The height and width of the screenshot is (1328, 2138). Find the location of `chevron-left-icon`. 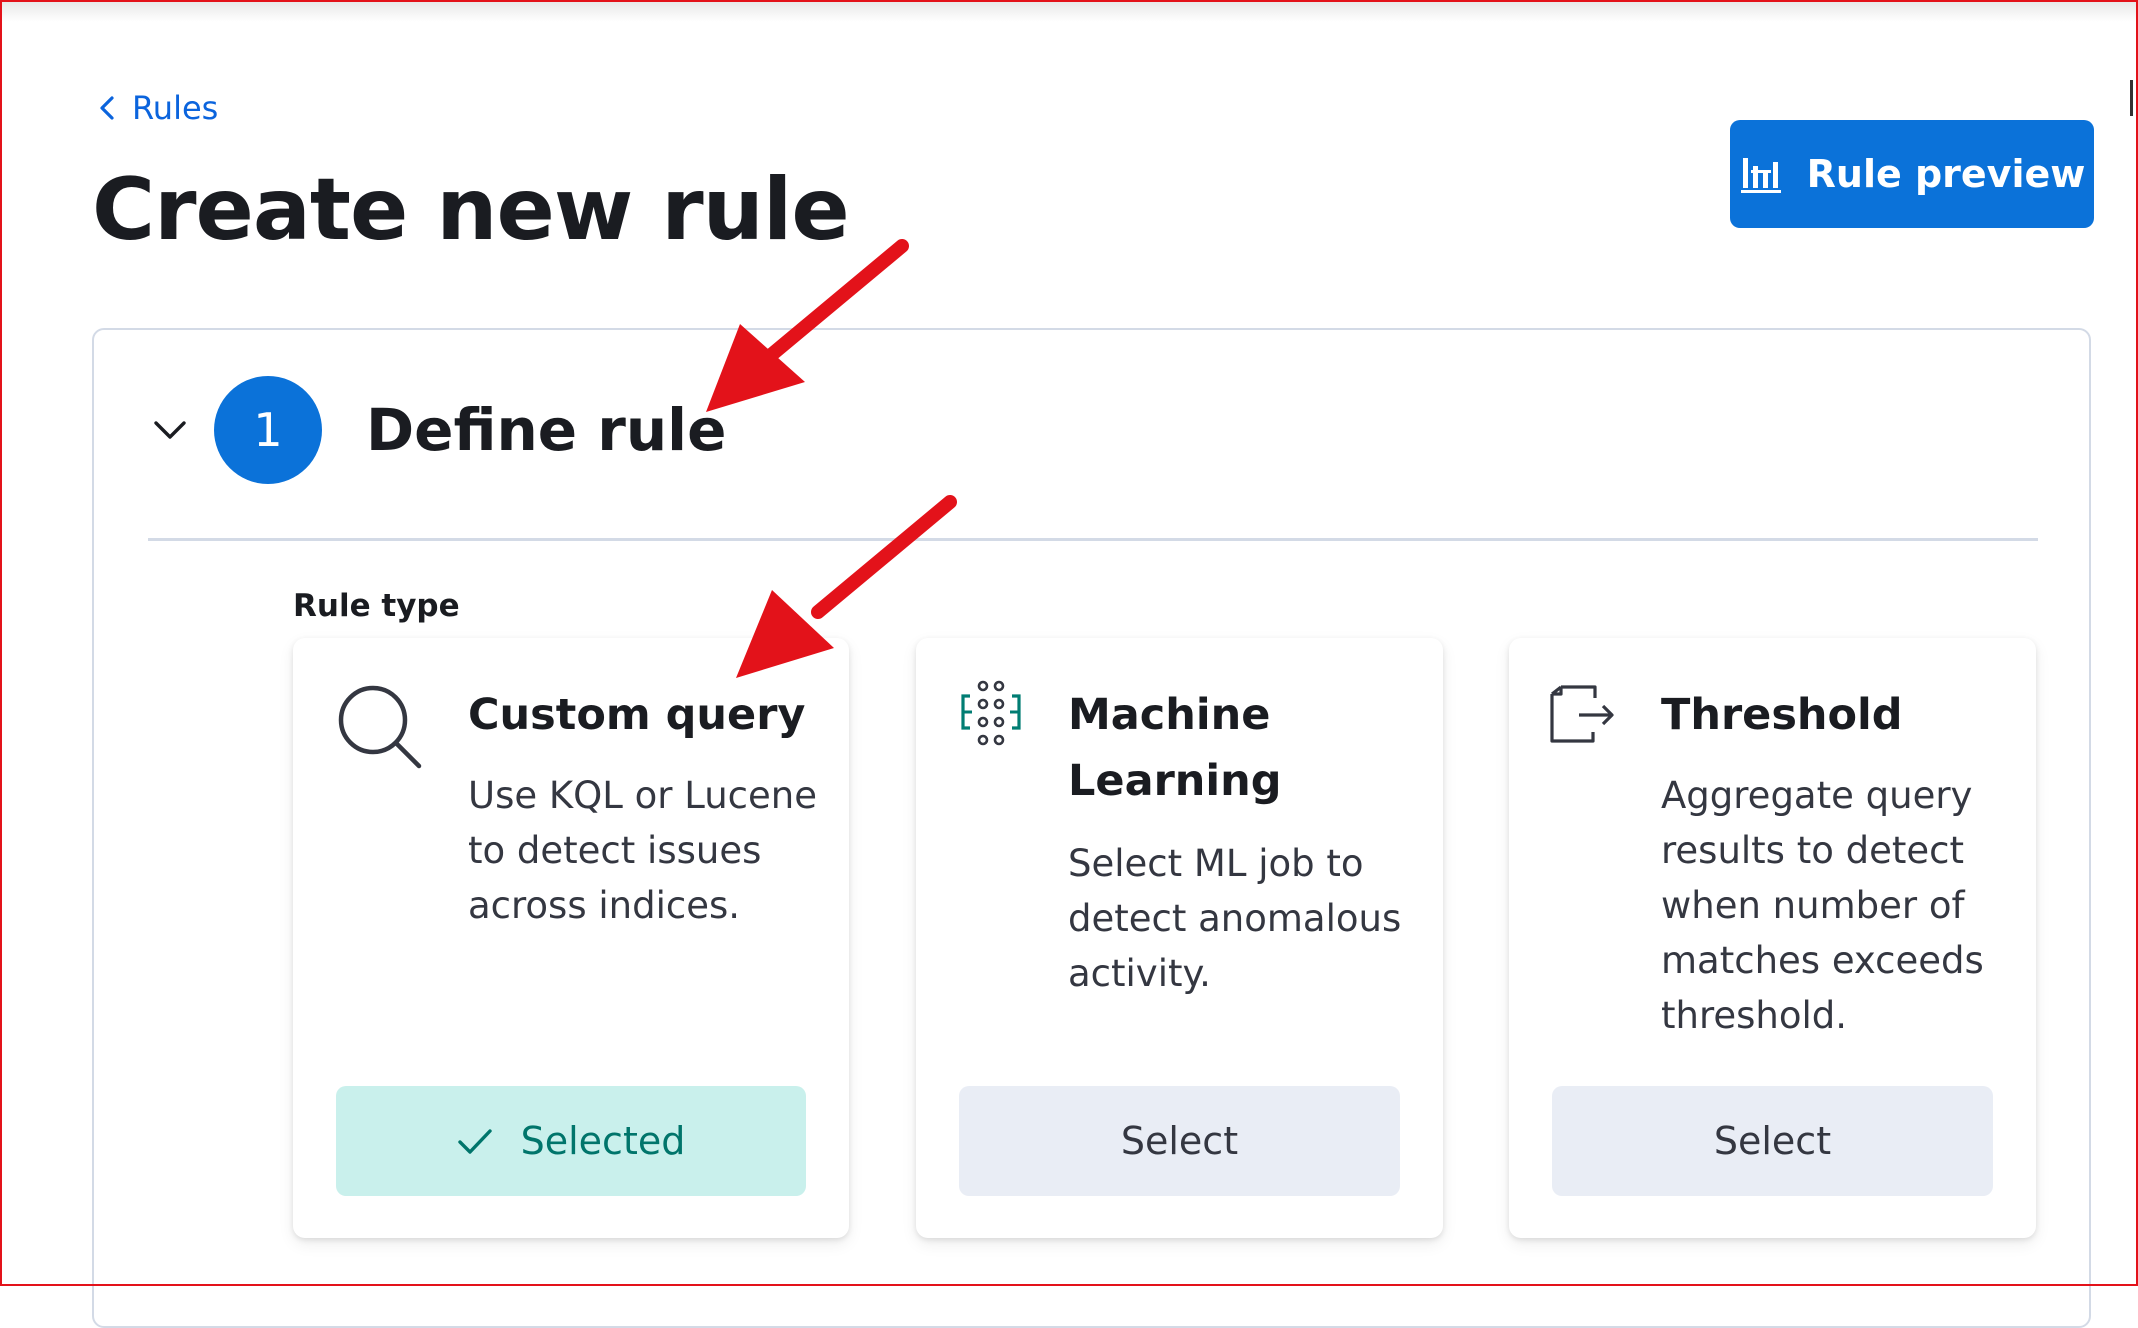

chevron-left-icon is located at coordinates (107, 108).